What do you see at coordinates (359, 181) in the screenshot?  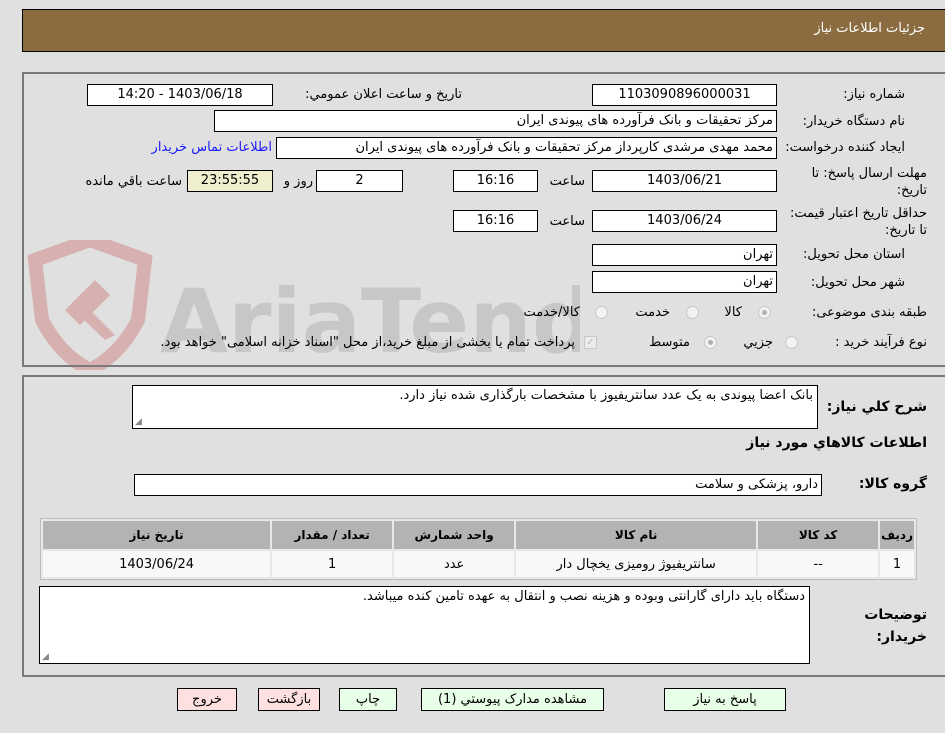 I see `remaining-days: 2` at bounding box center [359, 181].